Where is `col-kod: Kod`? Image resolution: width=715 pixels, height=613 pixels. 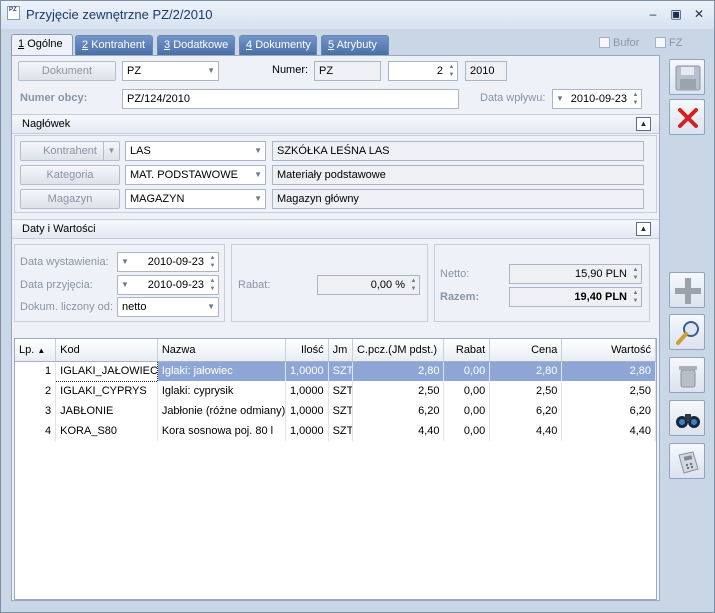
col-kod: Kod is located at coordinates (106, 350).